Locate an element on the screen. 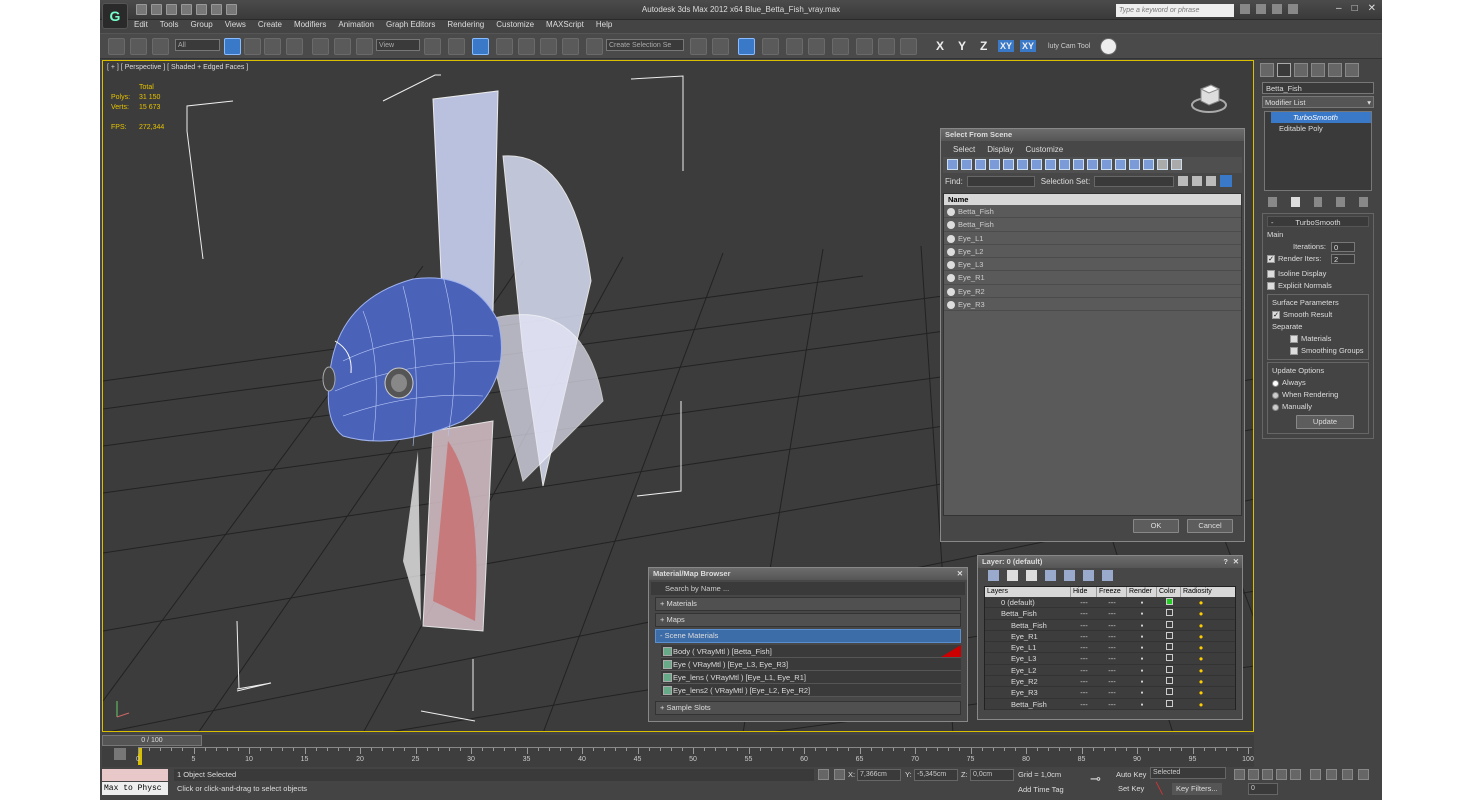 This screenshot has height=800, width=1480. create-layer-icon is located at coordinates (993, 575).